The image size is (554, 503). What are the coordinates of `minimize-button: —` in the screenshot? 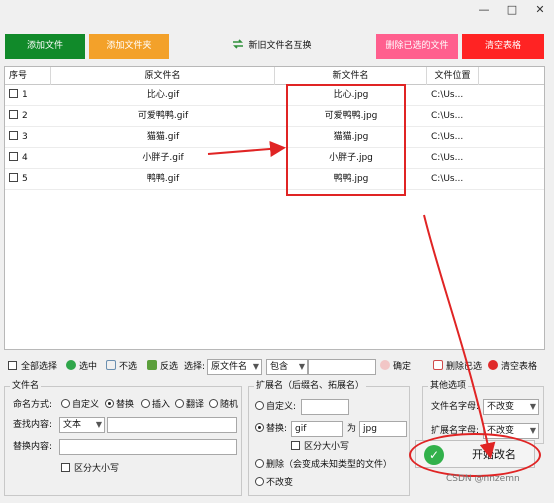 It's located at (484, 10).